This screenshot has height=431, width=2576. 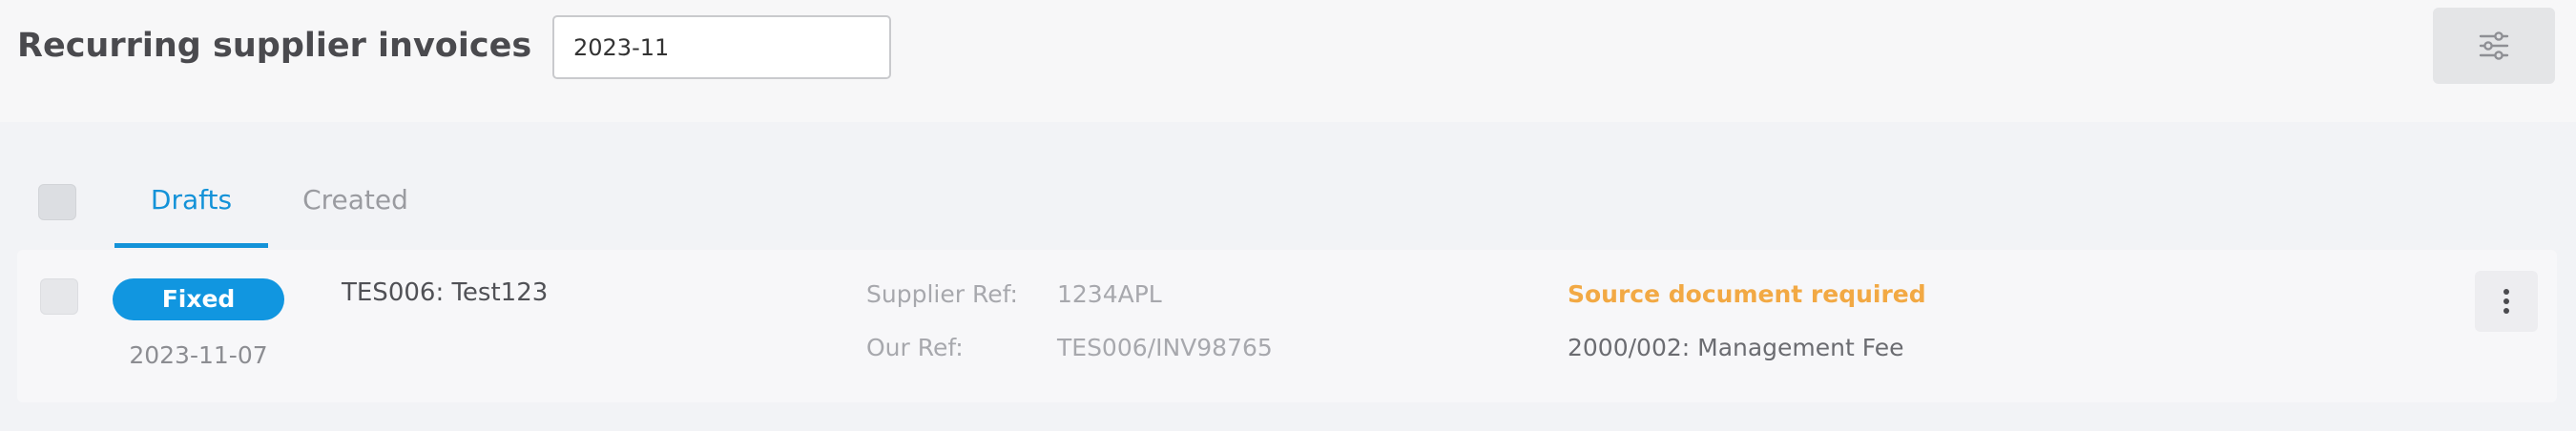 I want to click on invoice-type-badge: Fixed, so click(x=198, y=299).